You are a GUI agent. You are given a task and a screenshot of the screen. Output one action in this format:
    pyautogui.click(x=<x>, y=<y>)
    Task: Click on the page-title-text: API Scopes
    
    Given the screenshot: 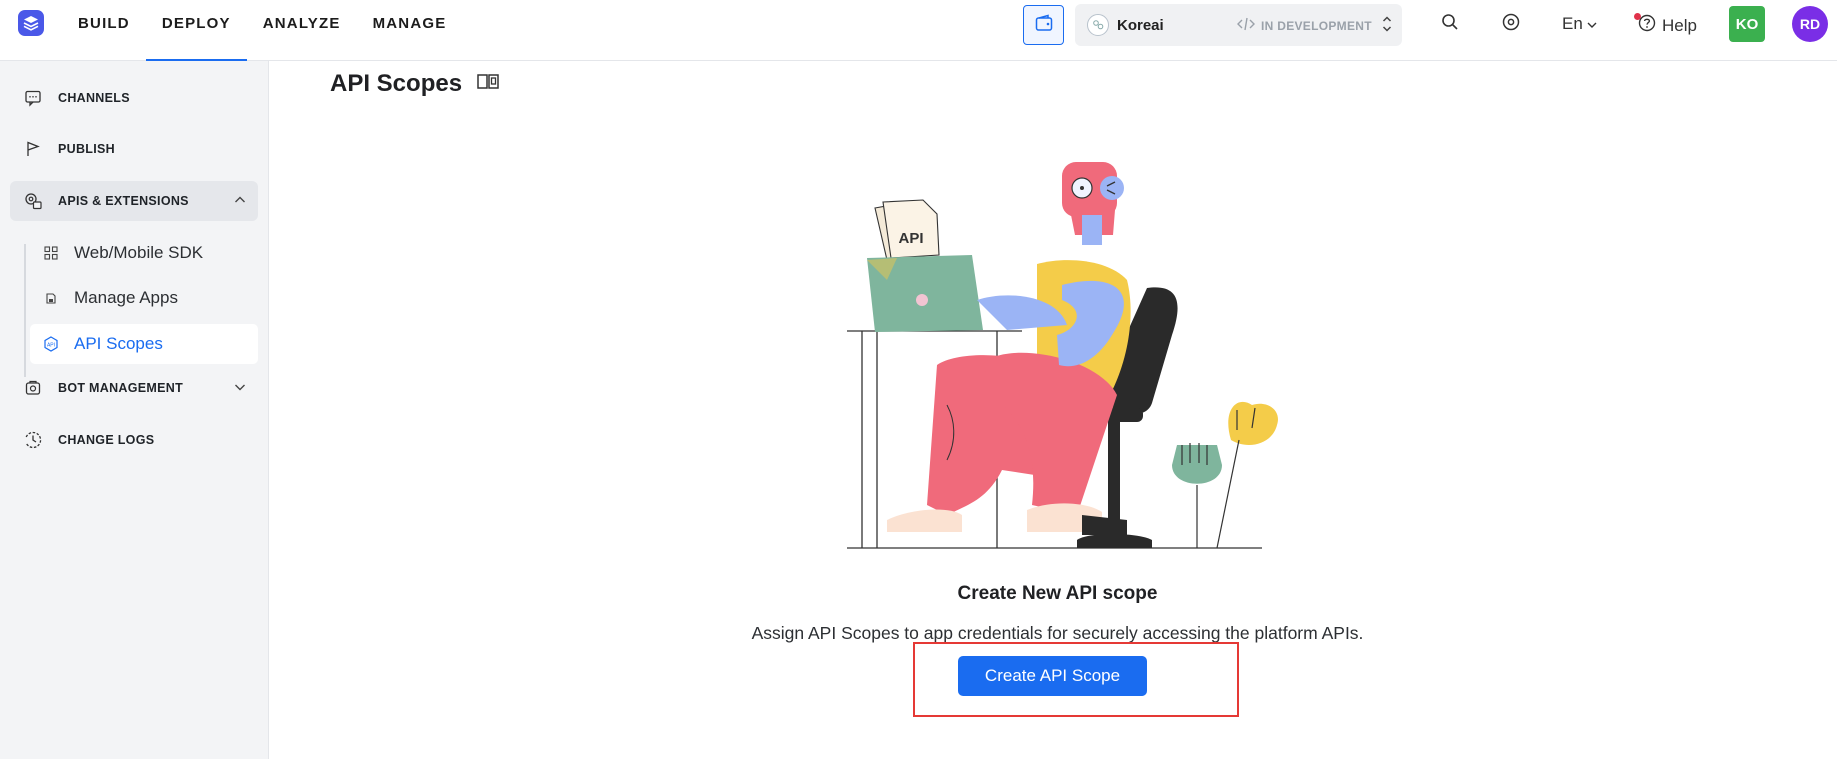 What is the action you would take?
    pyautogui.click(x=396, y=83)
    